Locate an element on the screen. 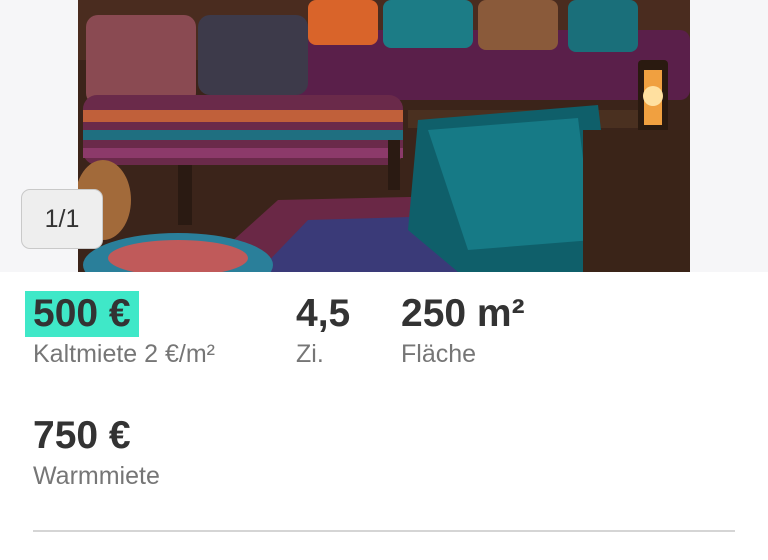  flaeche-value: 250 m² is located at coordinates (463, 313).